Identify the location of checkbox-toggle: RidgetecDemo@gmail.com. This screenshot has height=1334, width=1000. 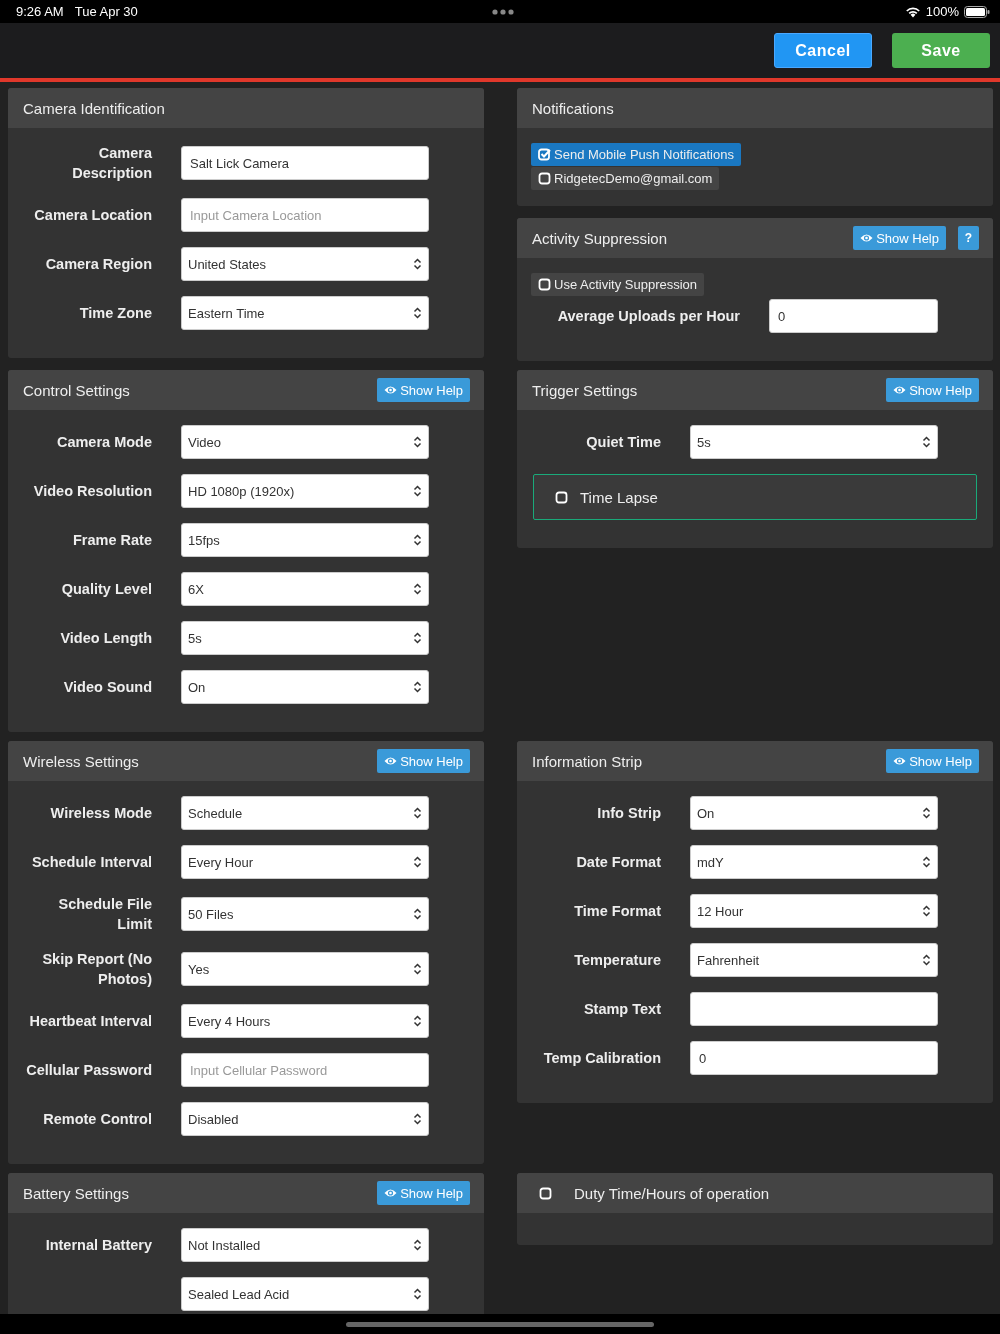
(625, 178).